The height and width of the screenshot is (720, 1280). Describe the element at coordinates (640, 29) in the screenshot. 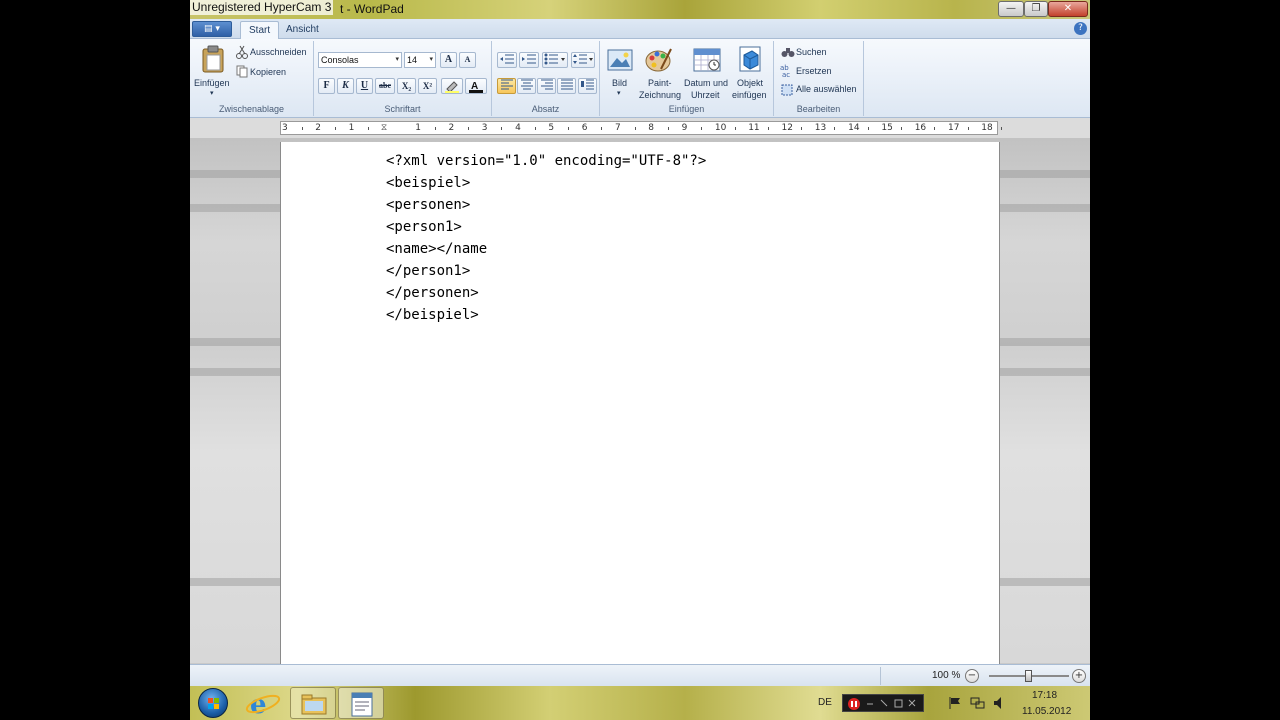

I see `ribbon-tabs: ▤ ▾ Start Ansicht ?` at that location.